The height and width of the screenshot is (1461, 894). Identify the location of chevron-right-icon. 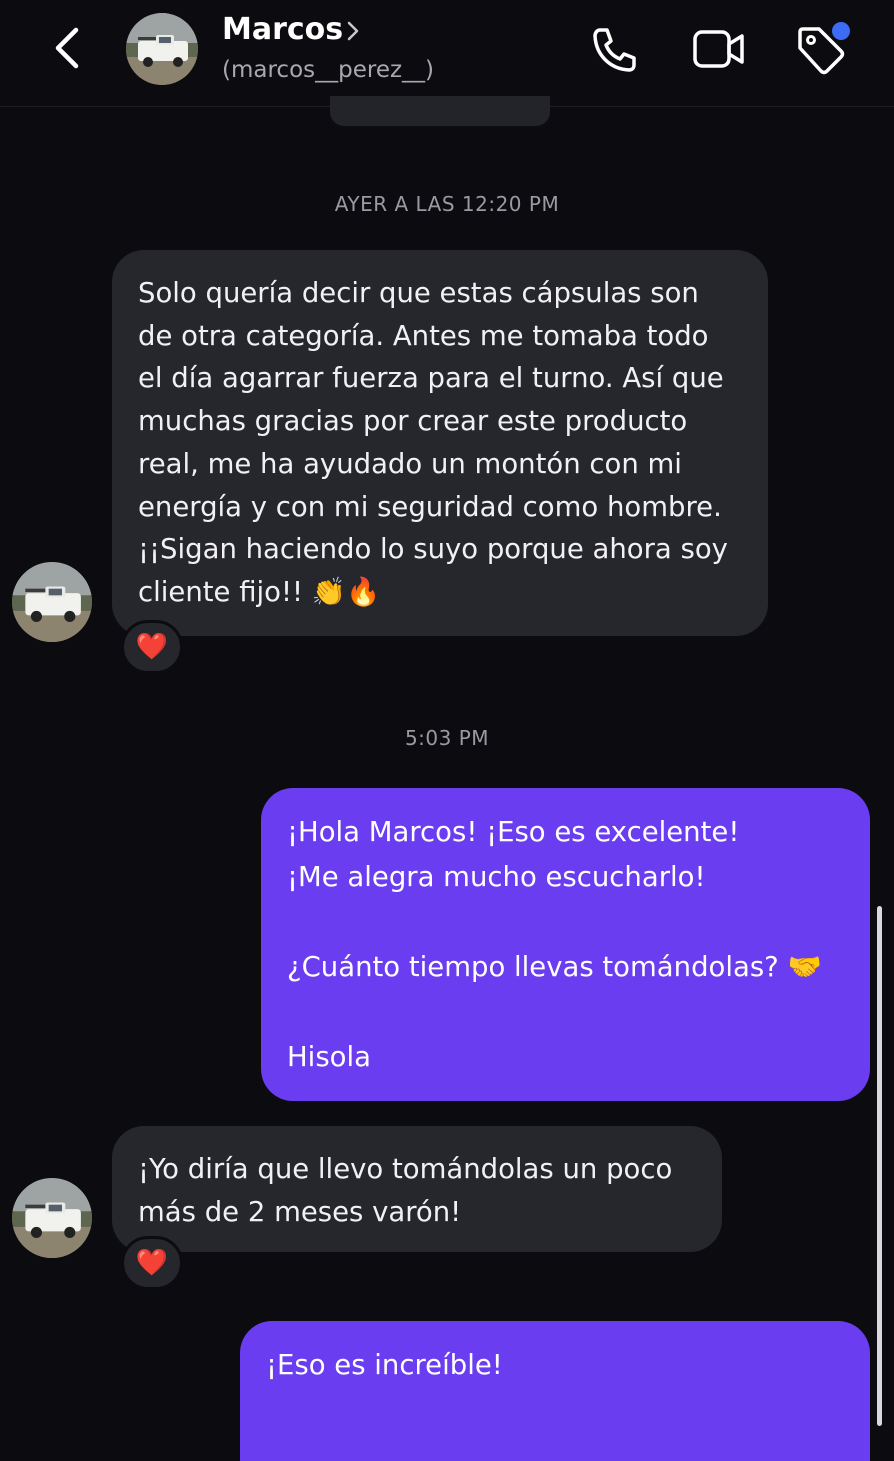
(353, 31).